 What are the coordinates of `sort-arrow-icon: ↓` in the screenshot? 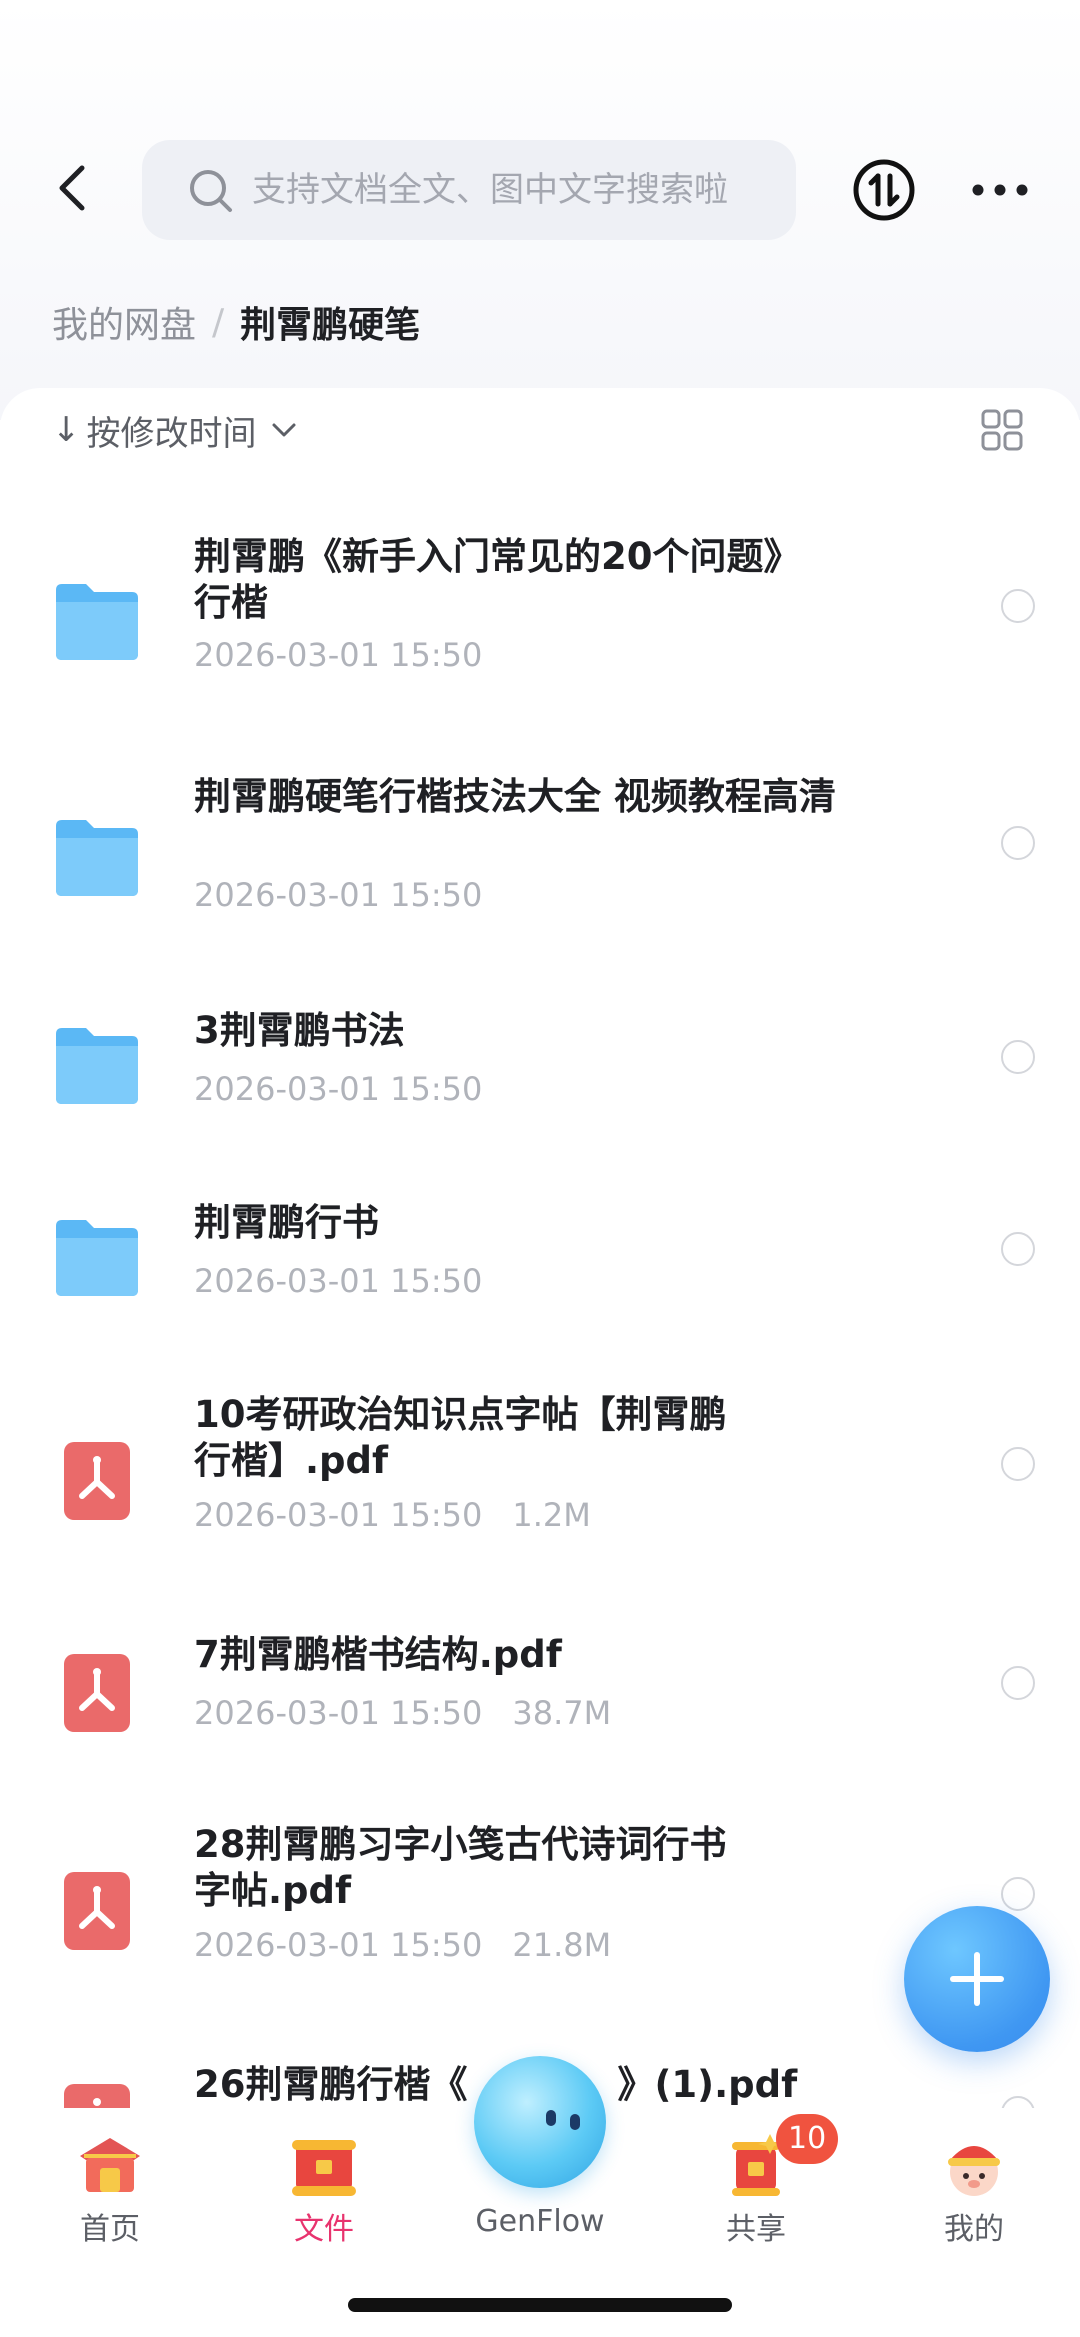 It's located at (66, 430).